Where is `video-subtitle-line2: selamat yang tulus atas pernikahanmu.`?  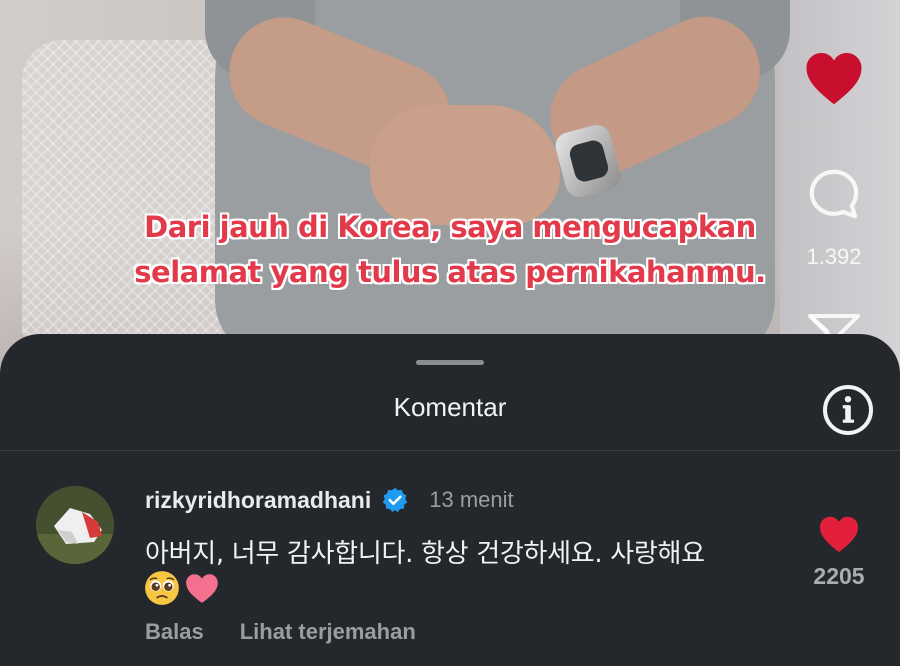 video-subtitle-line2: selamat yang tulus atas pernikahanmu. is located at coordinates (450, 272).